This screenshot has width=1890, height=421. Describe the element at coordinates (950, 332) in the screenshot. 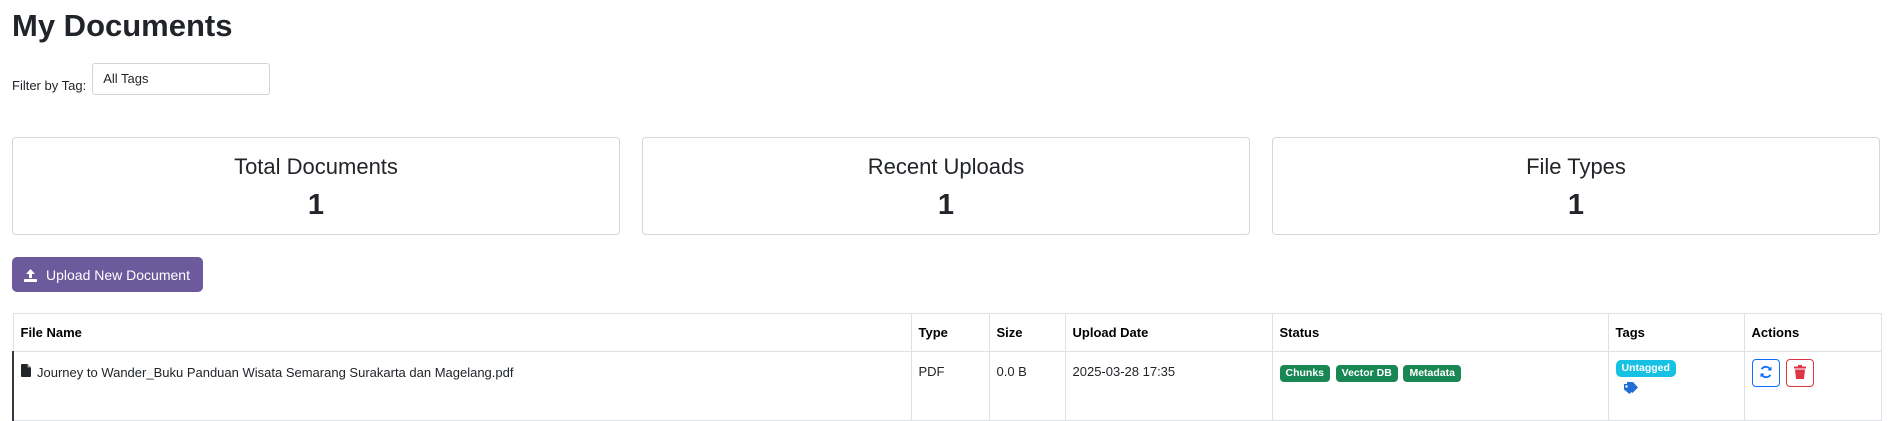

I see `column-header-type: Type` at that location.